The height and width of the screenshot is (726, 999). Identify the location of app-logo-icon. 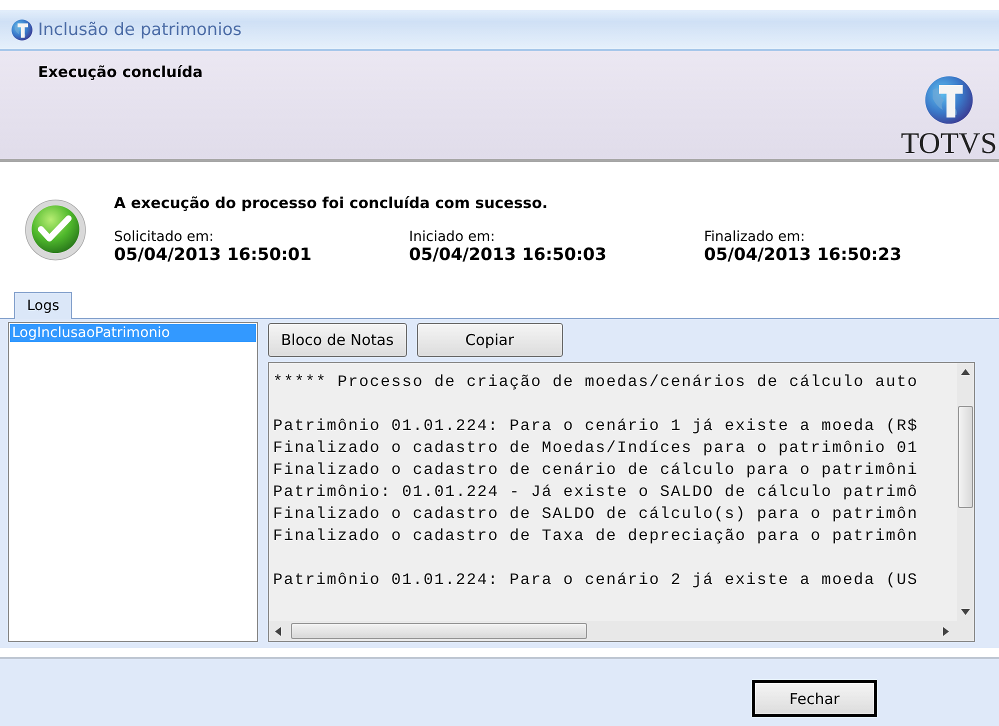
(22, 29).